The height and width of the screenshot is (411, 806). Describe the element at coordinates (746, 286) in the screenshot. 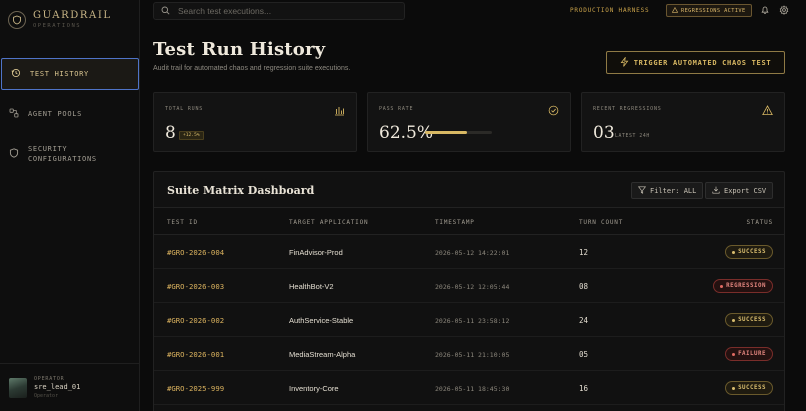

I see `status-label: REGRESSION` at that location.